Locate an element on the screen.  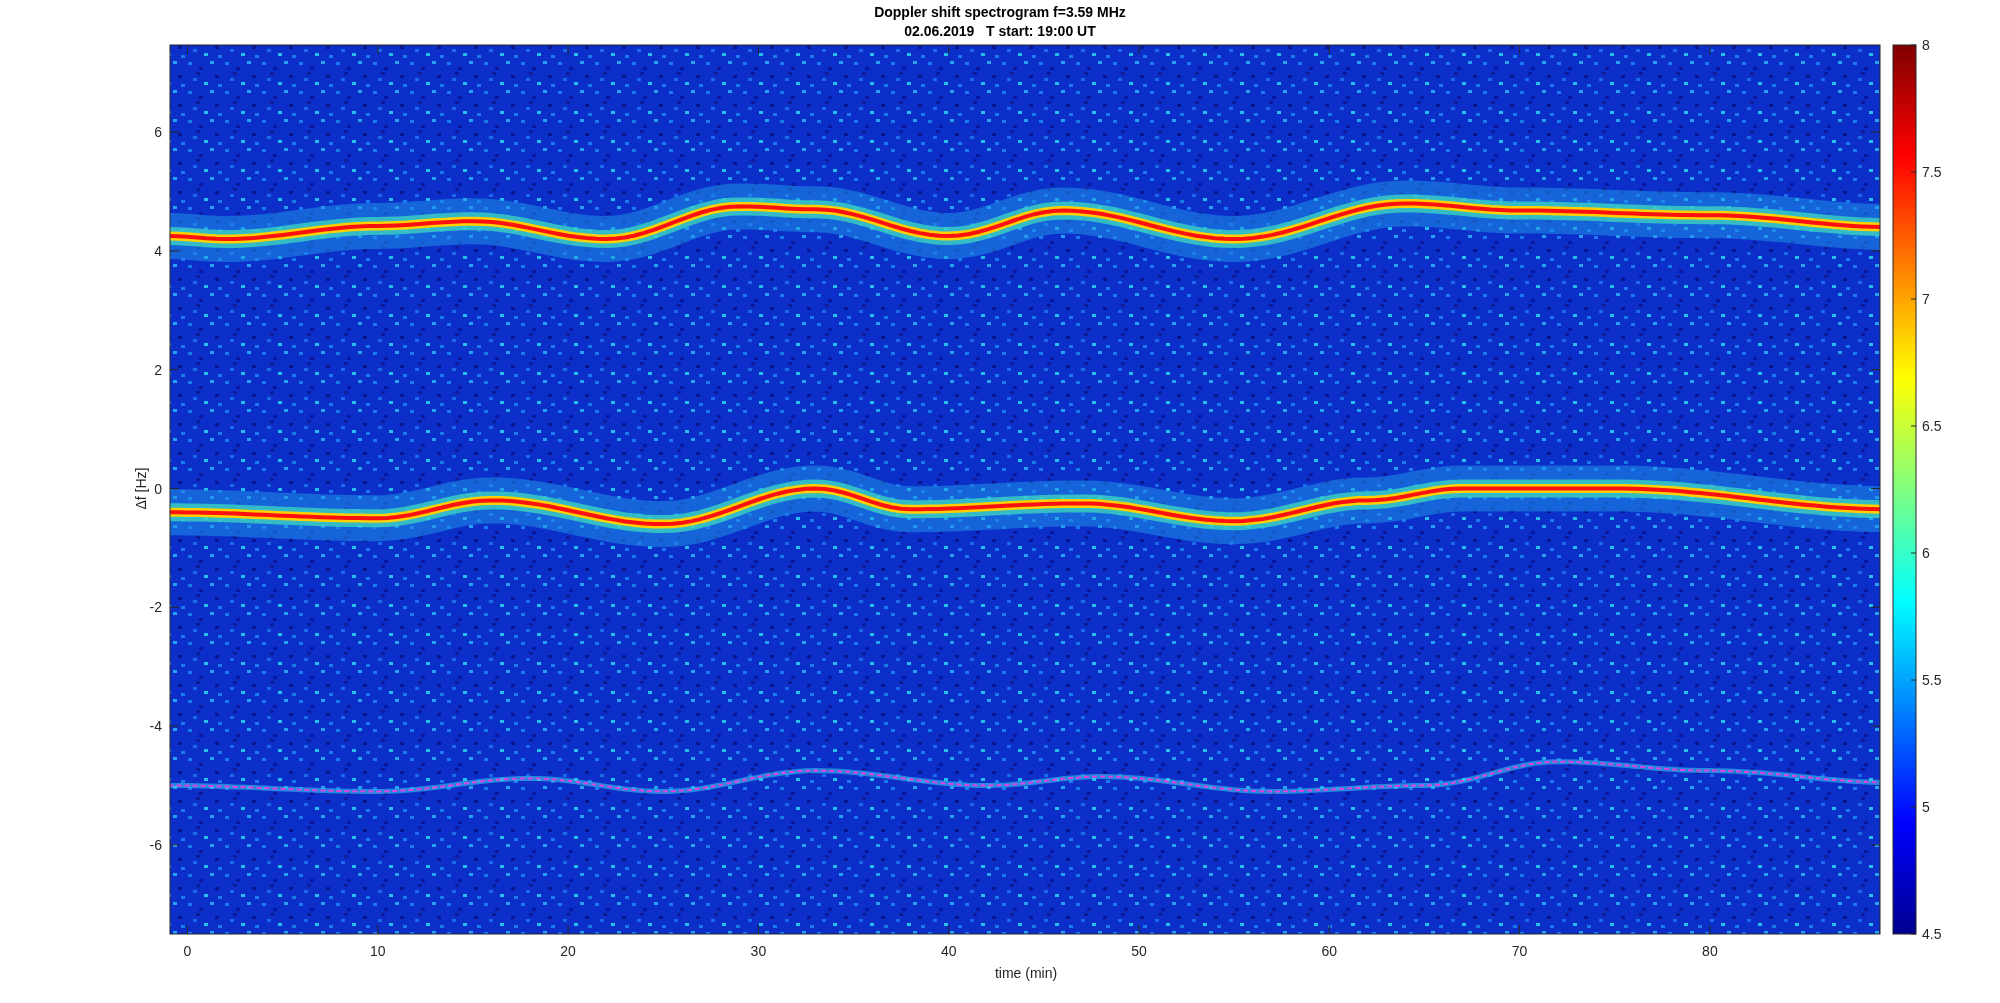
tick-label: -4 is located at coordinates (155, 726).